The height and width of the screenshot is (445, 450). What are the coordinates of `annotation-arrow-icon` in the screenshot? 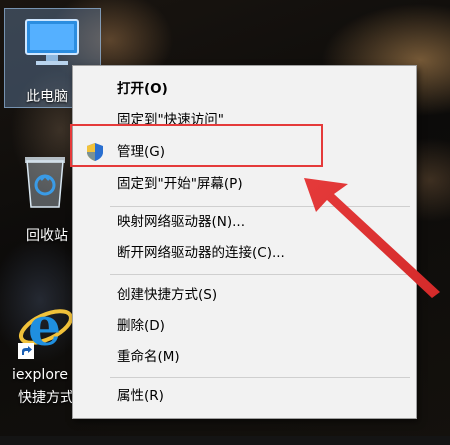 It's located at (372, 238).